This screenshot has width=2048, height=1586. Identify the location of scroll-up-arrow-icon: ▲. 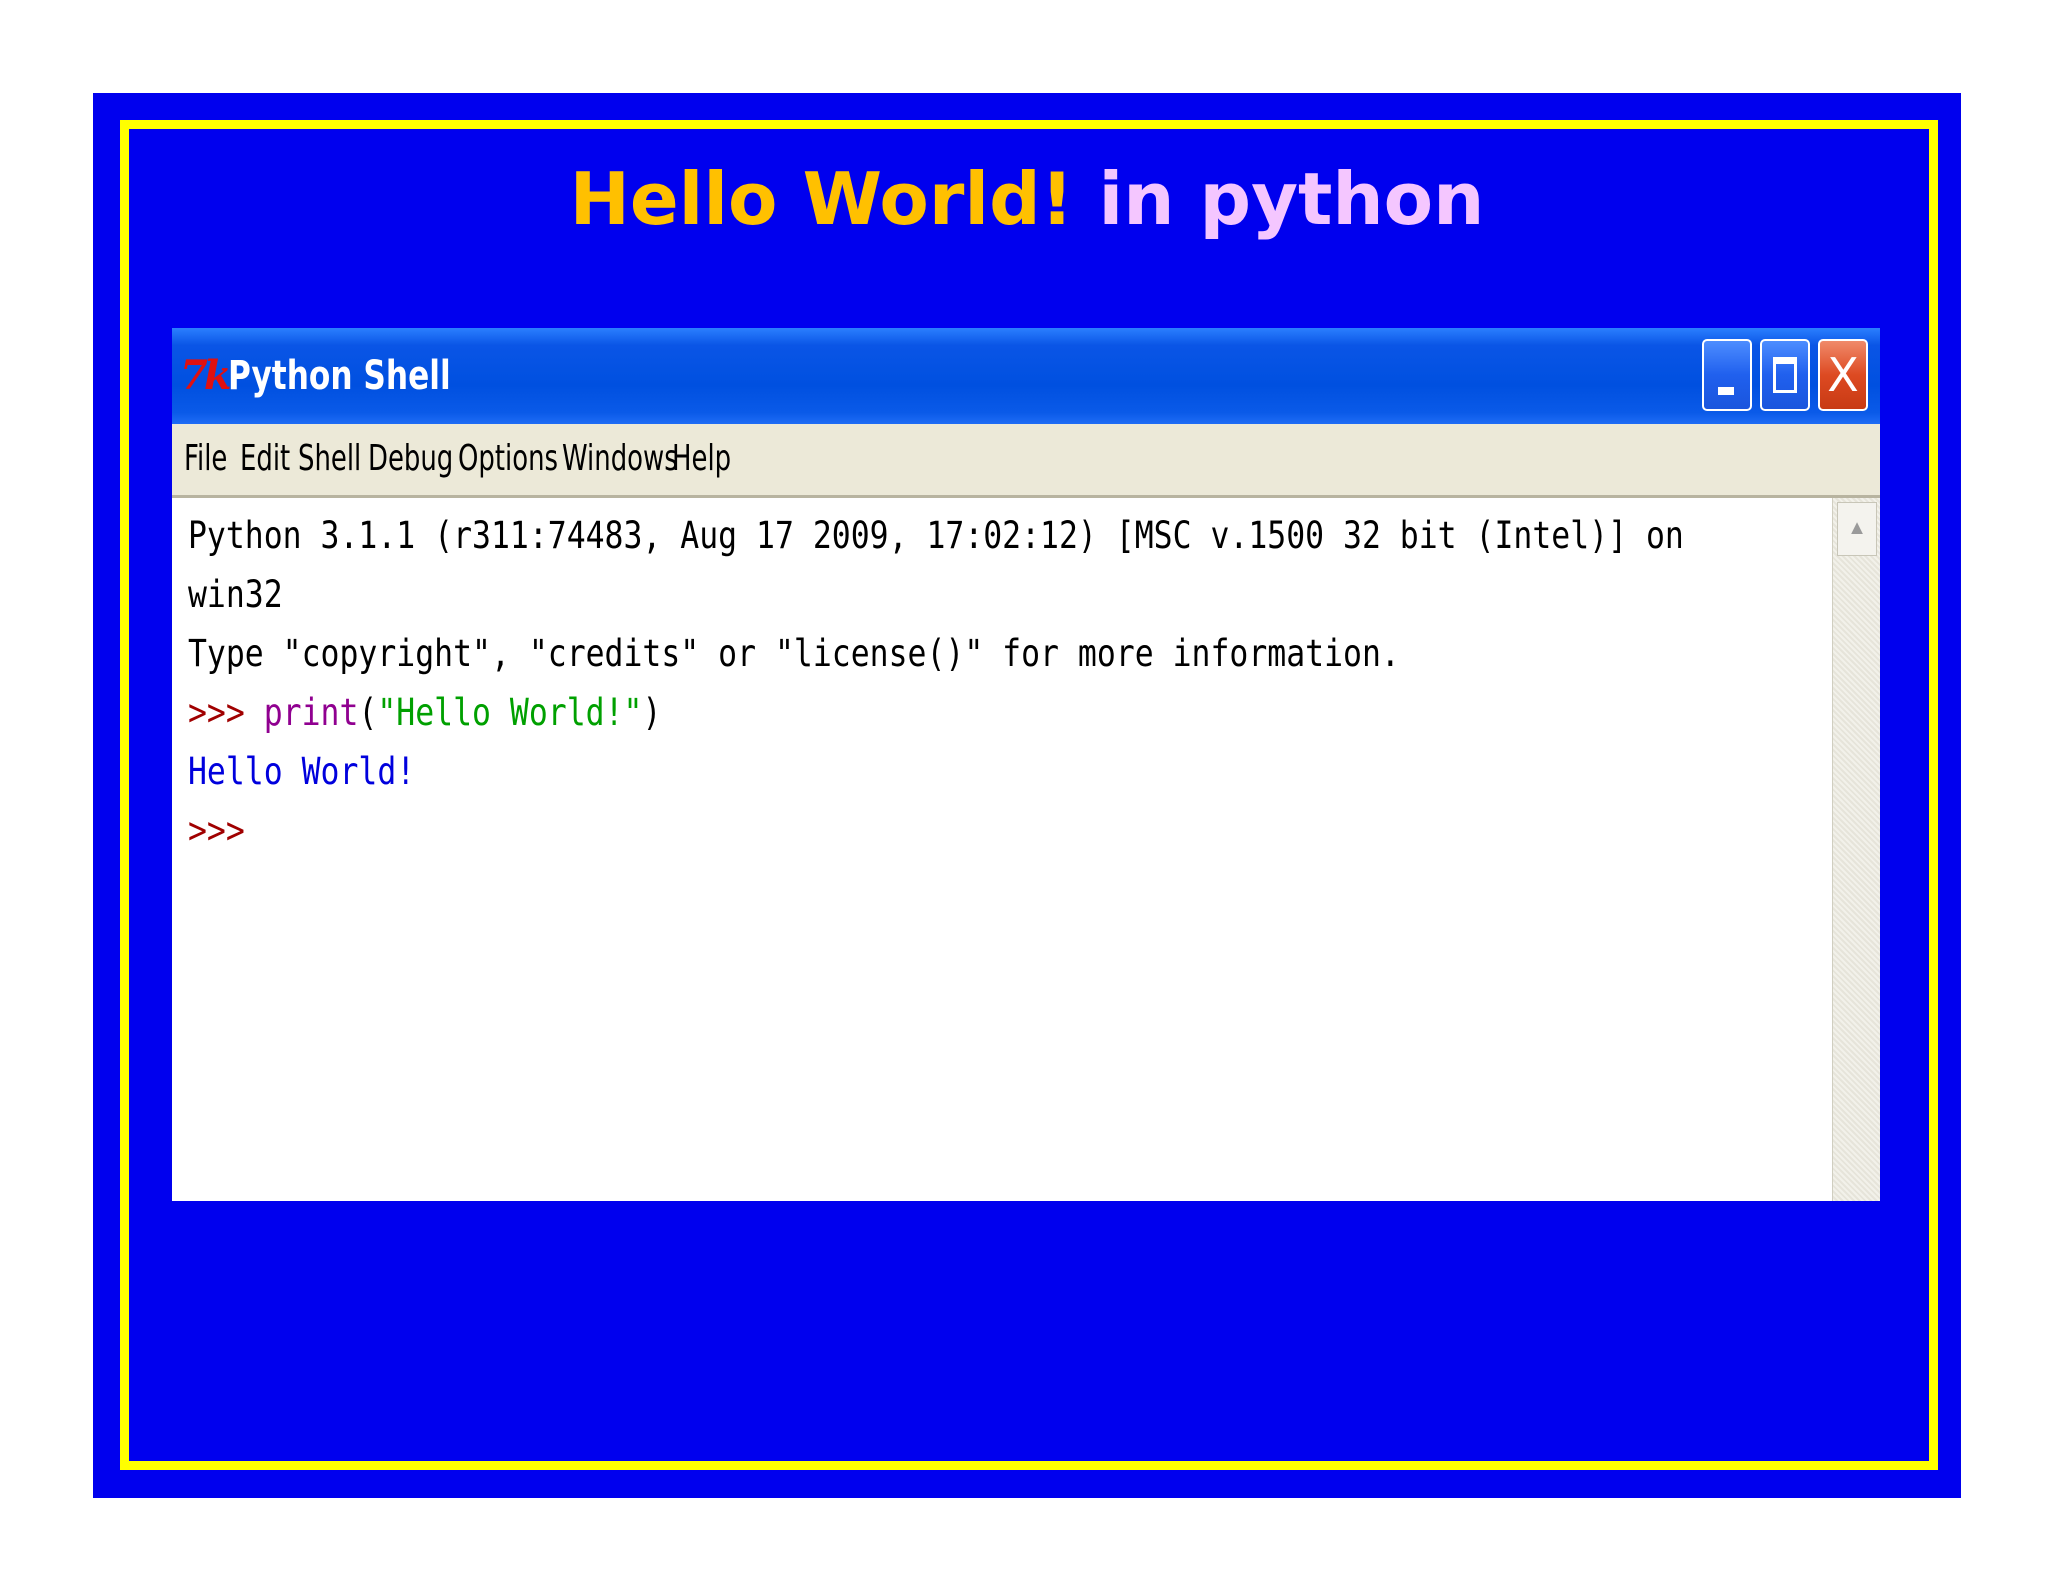
(1857, 529).